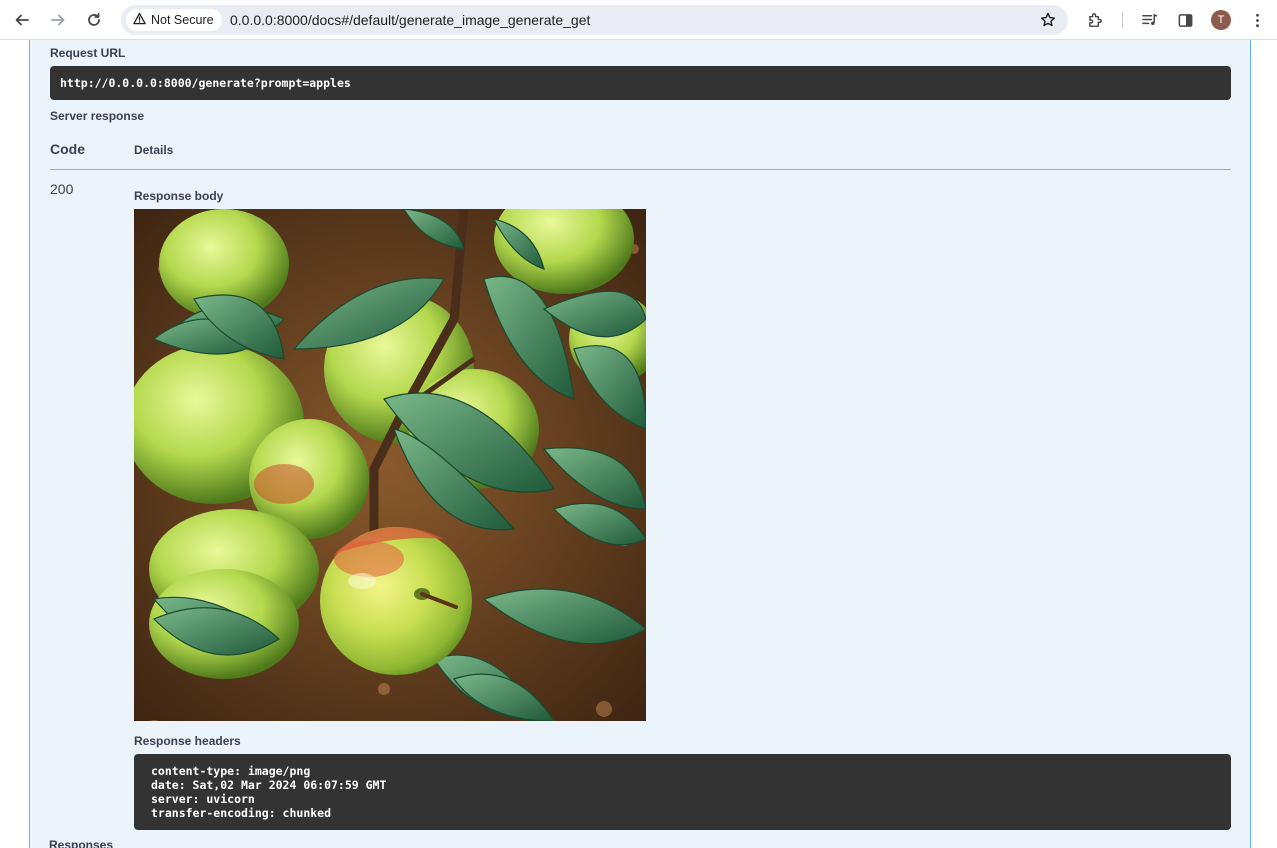 The height and width of the screenshot is (848, 1277). Describe the element at coordinates (1221, 20) in the screenshot. I see `avatar: T` at that location.